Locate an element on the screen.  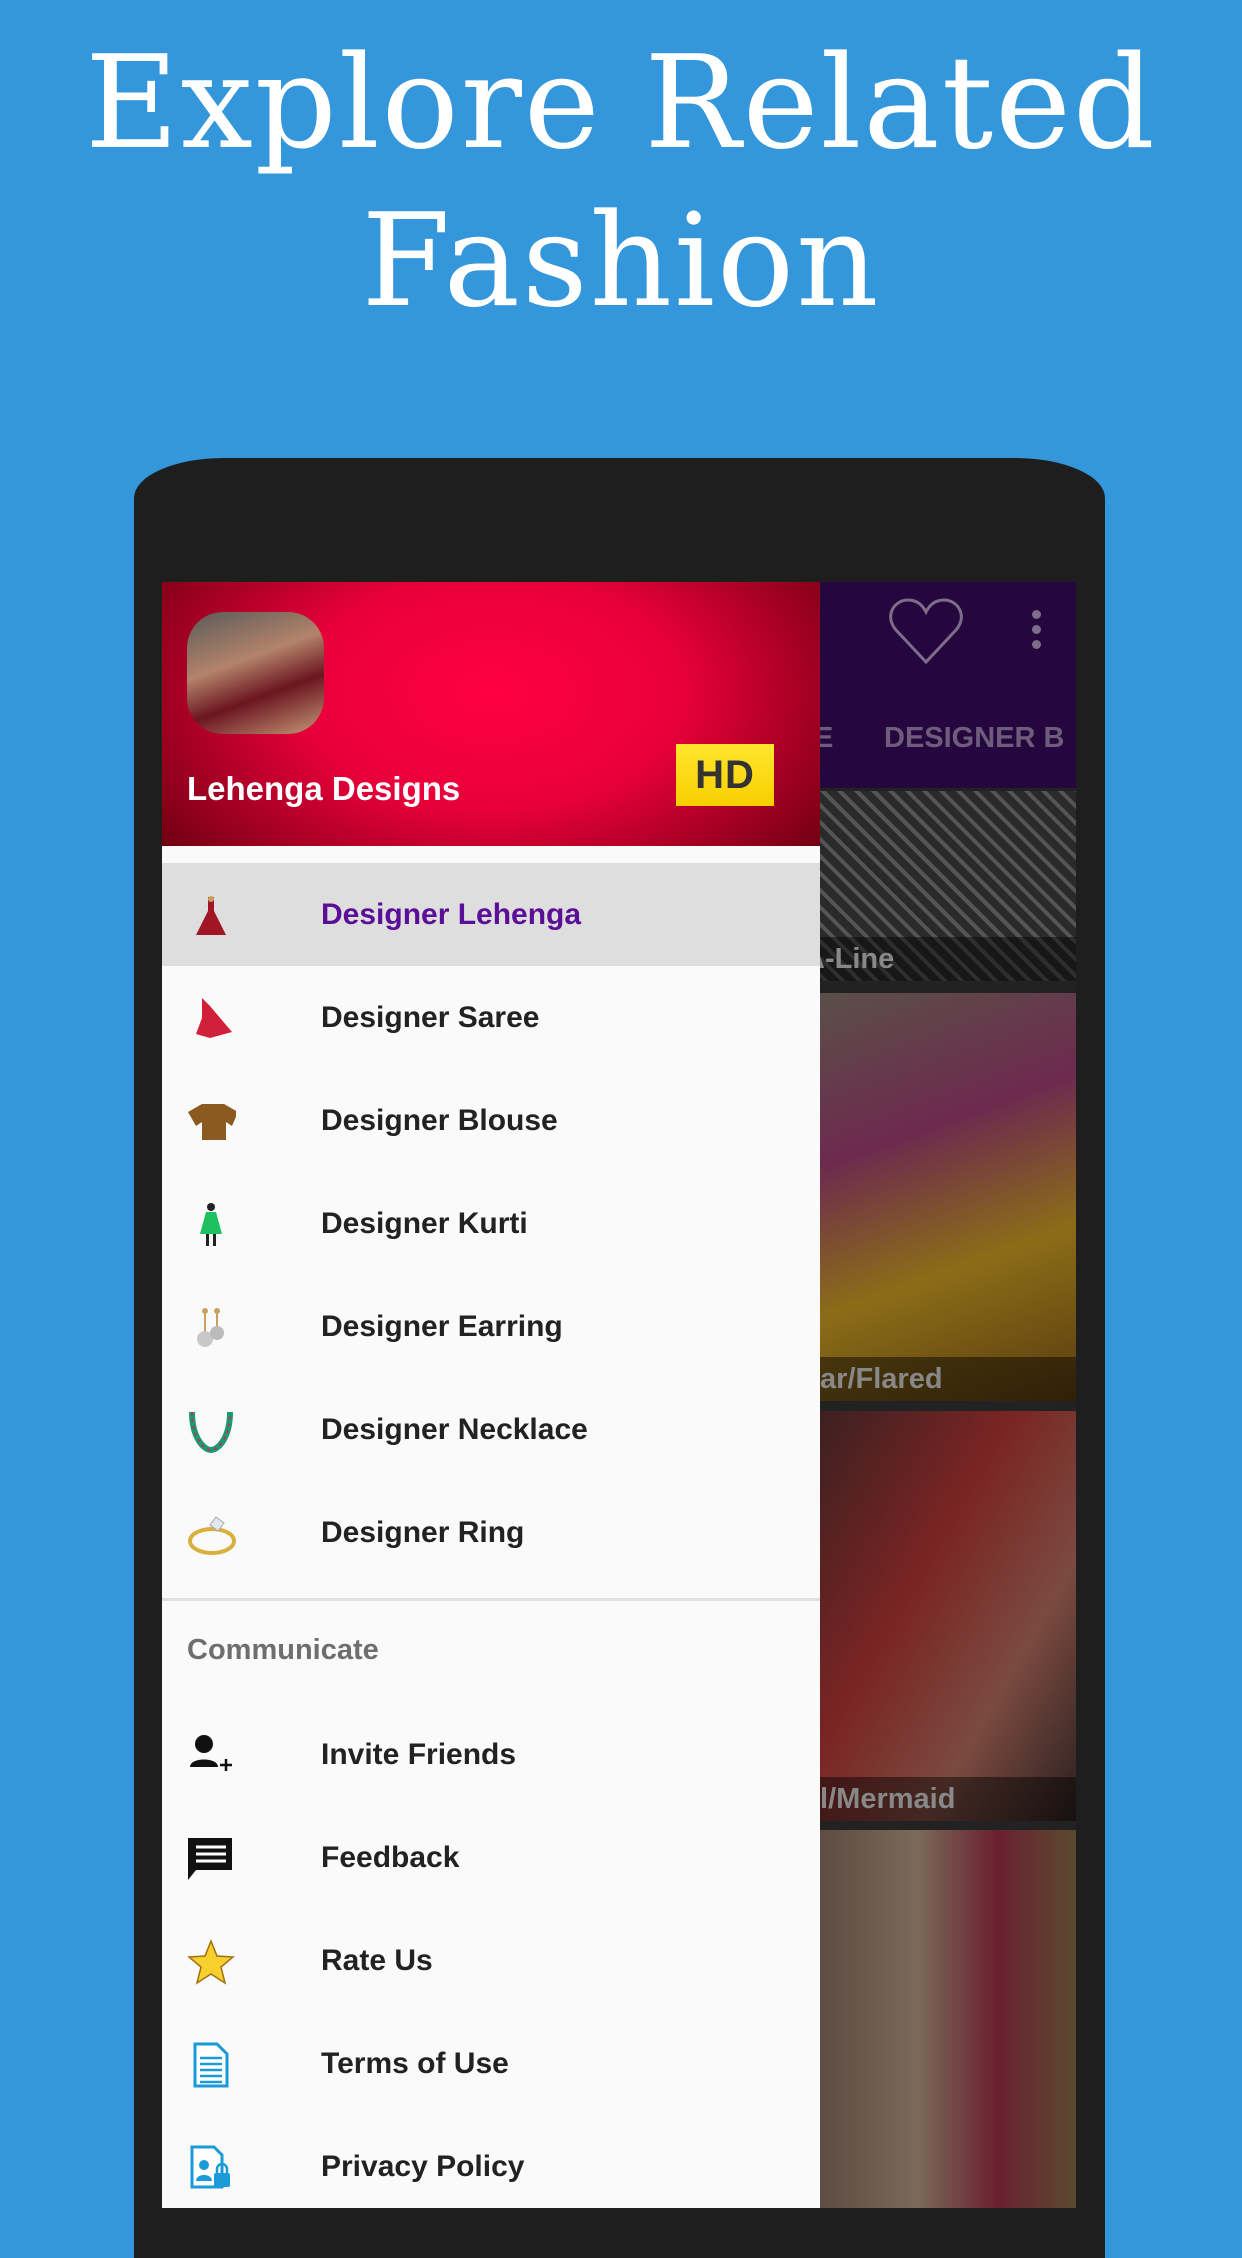
star-icon is located at coordinates (211, 1962).